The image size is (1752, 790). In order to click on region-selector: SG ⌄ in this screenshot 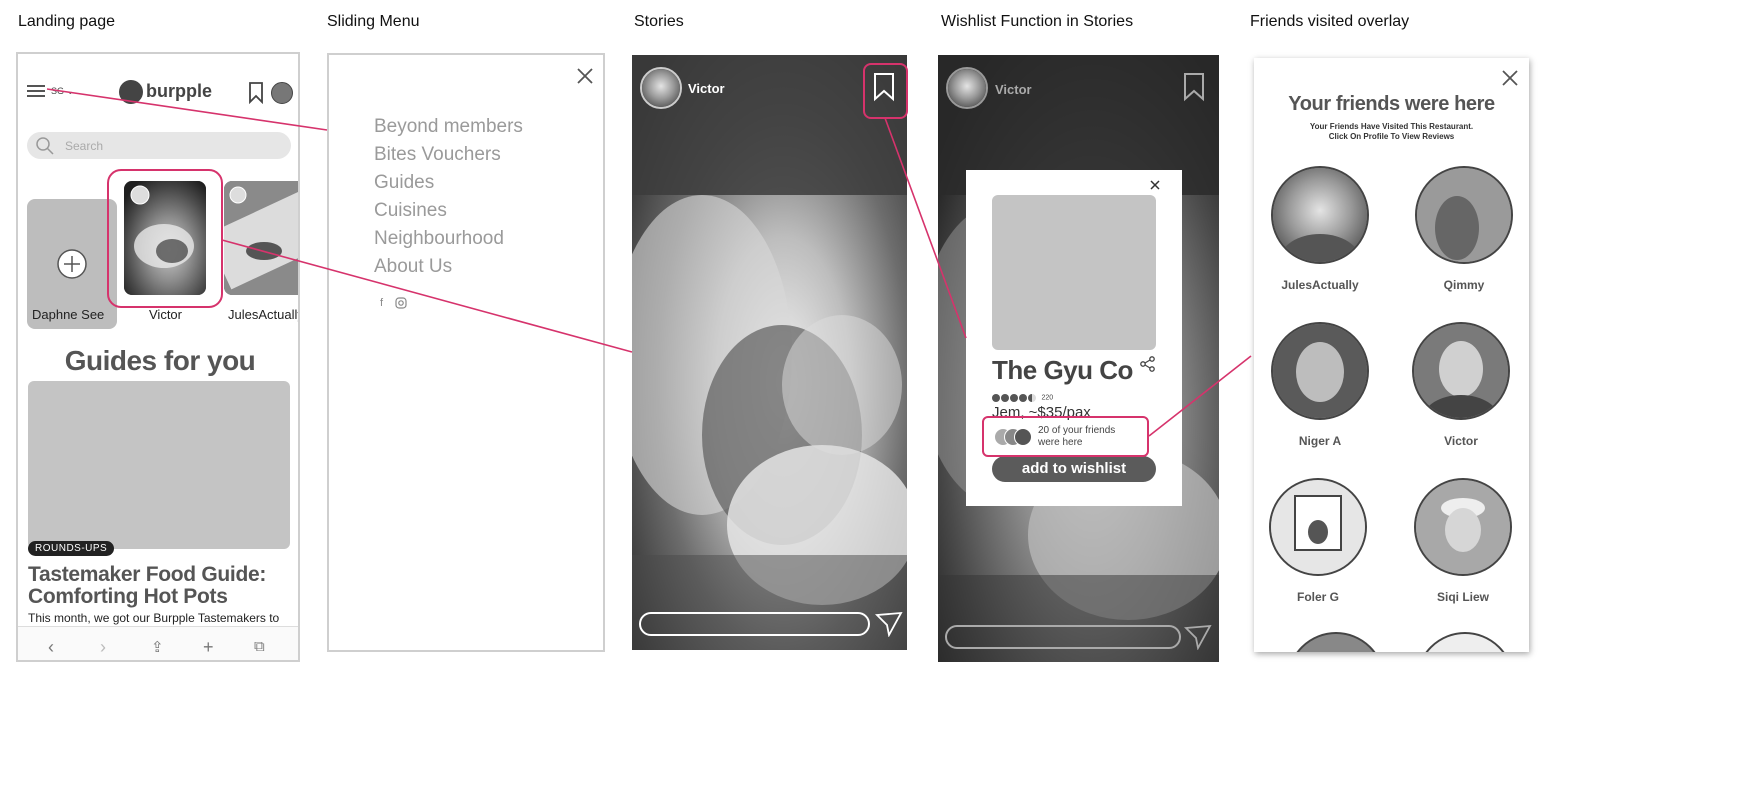, I will do `click(62, 91)`.